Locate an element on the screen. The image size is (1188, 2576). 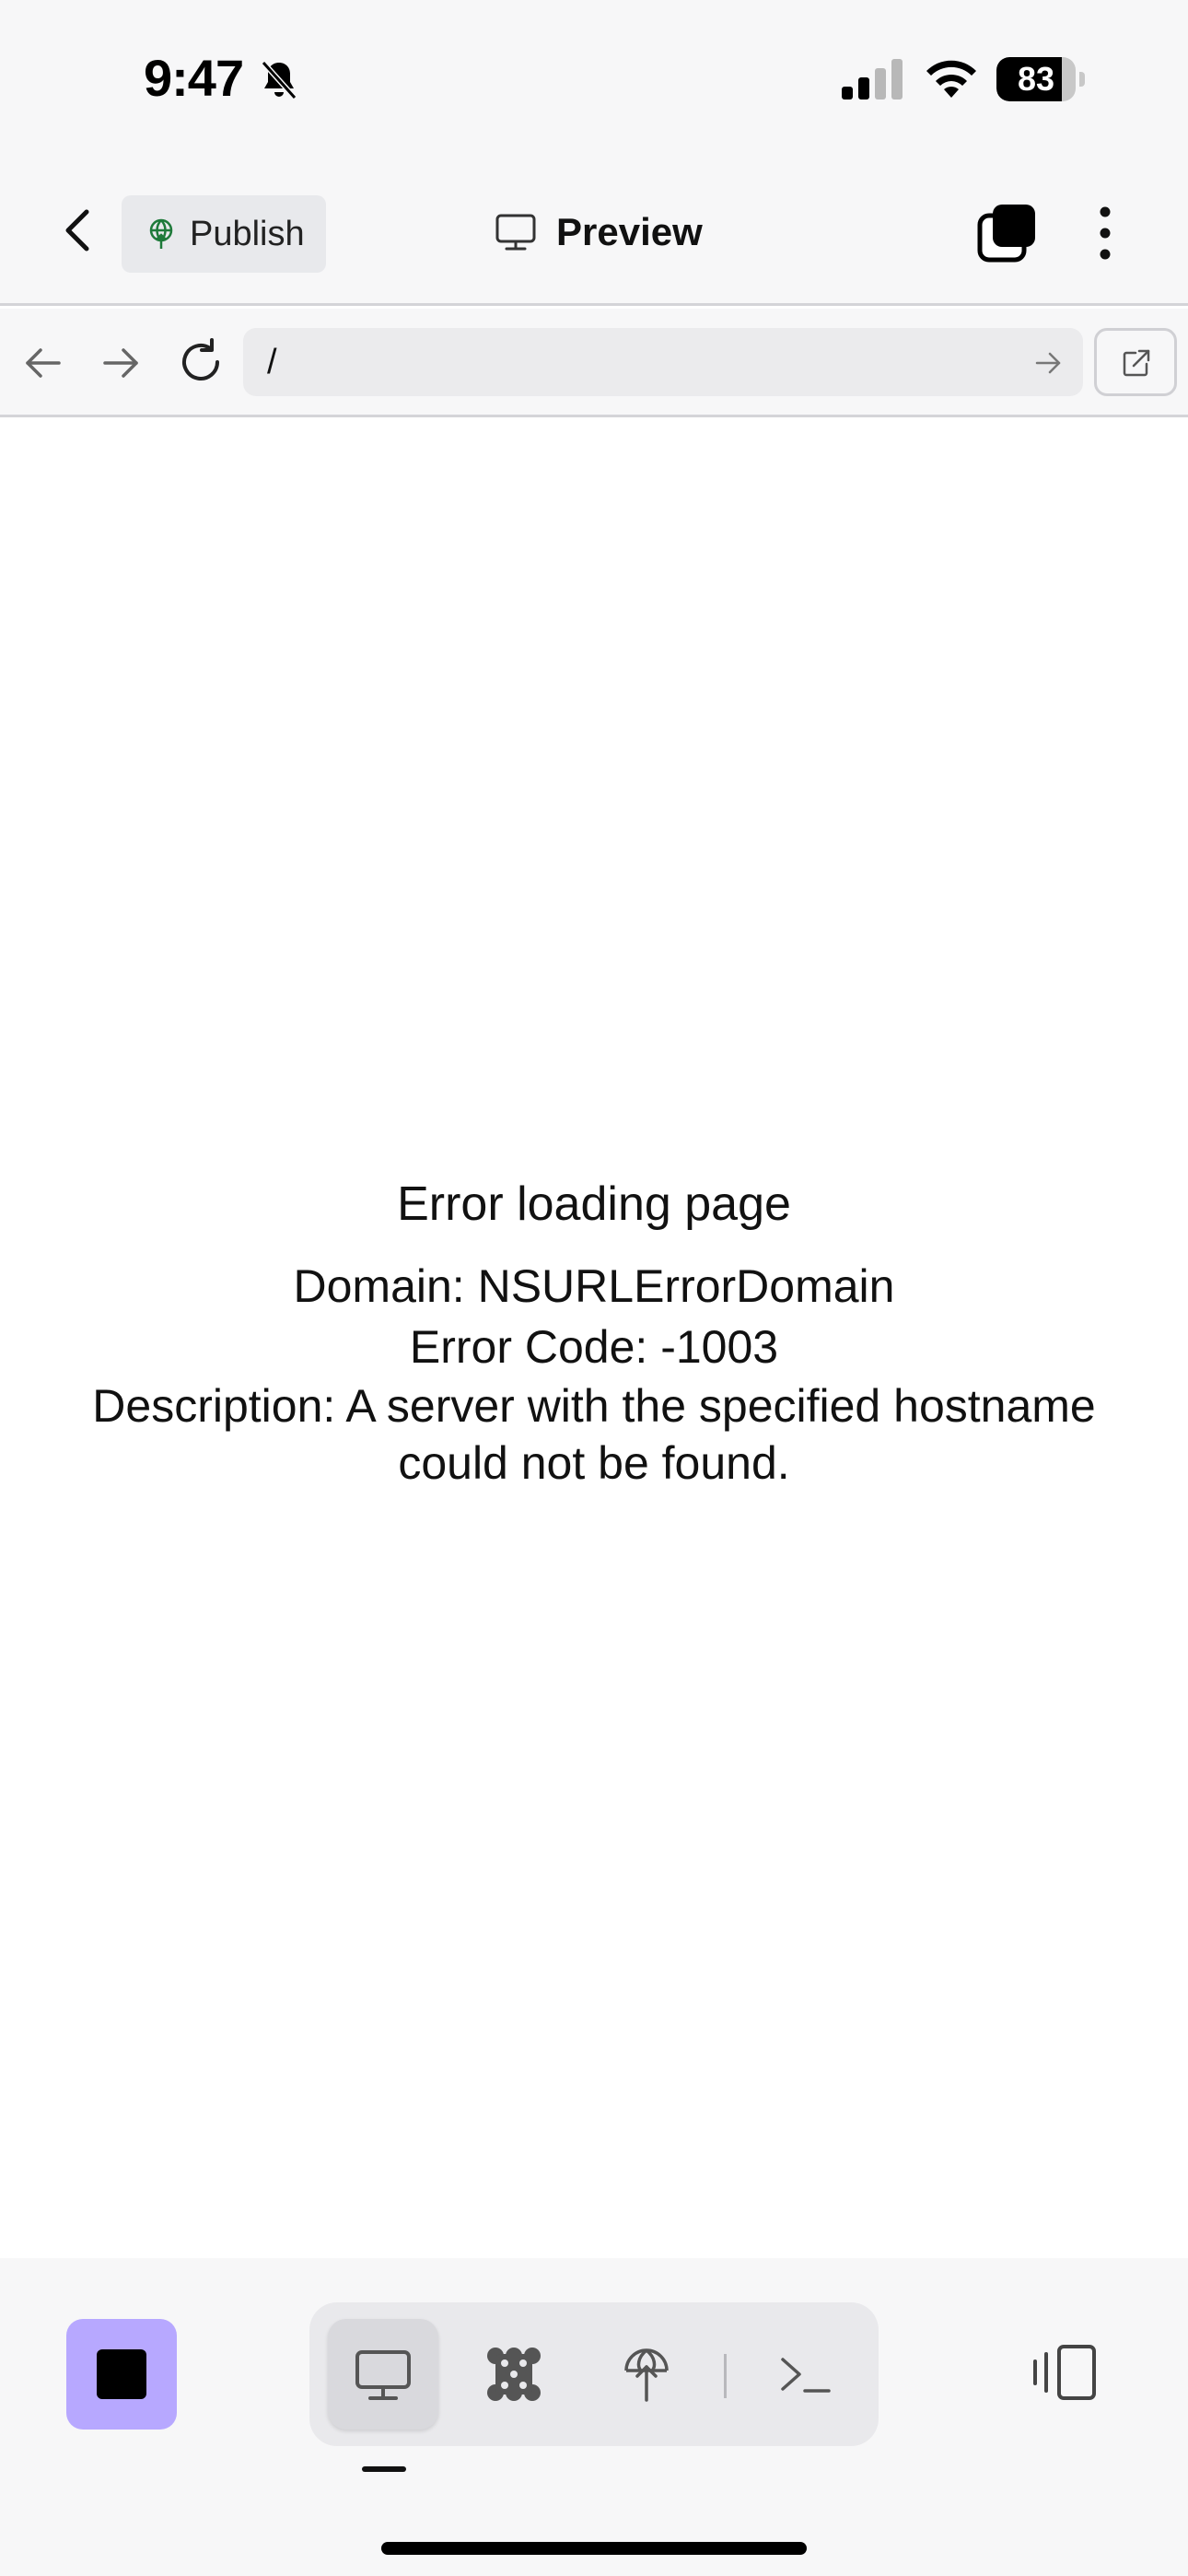
cellular-signal-icon is located at coordinates (872, 79).